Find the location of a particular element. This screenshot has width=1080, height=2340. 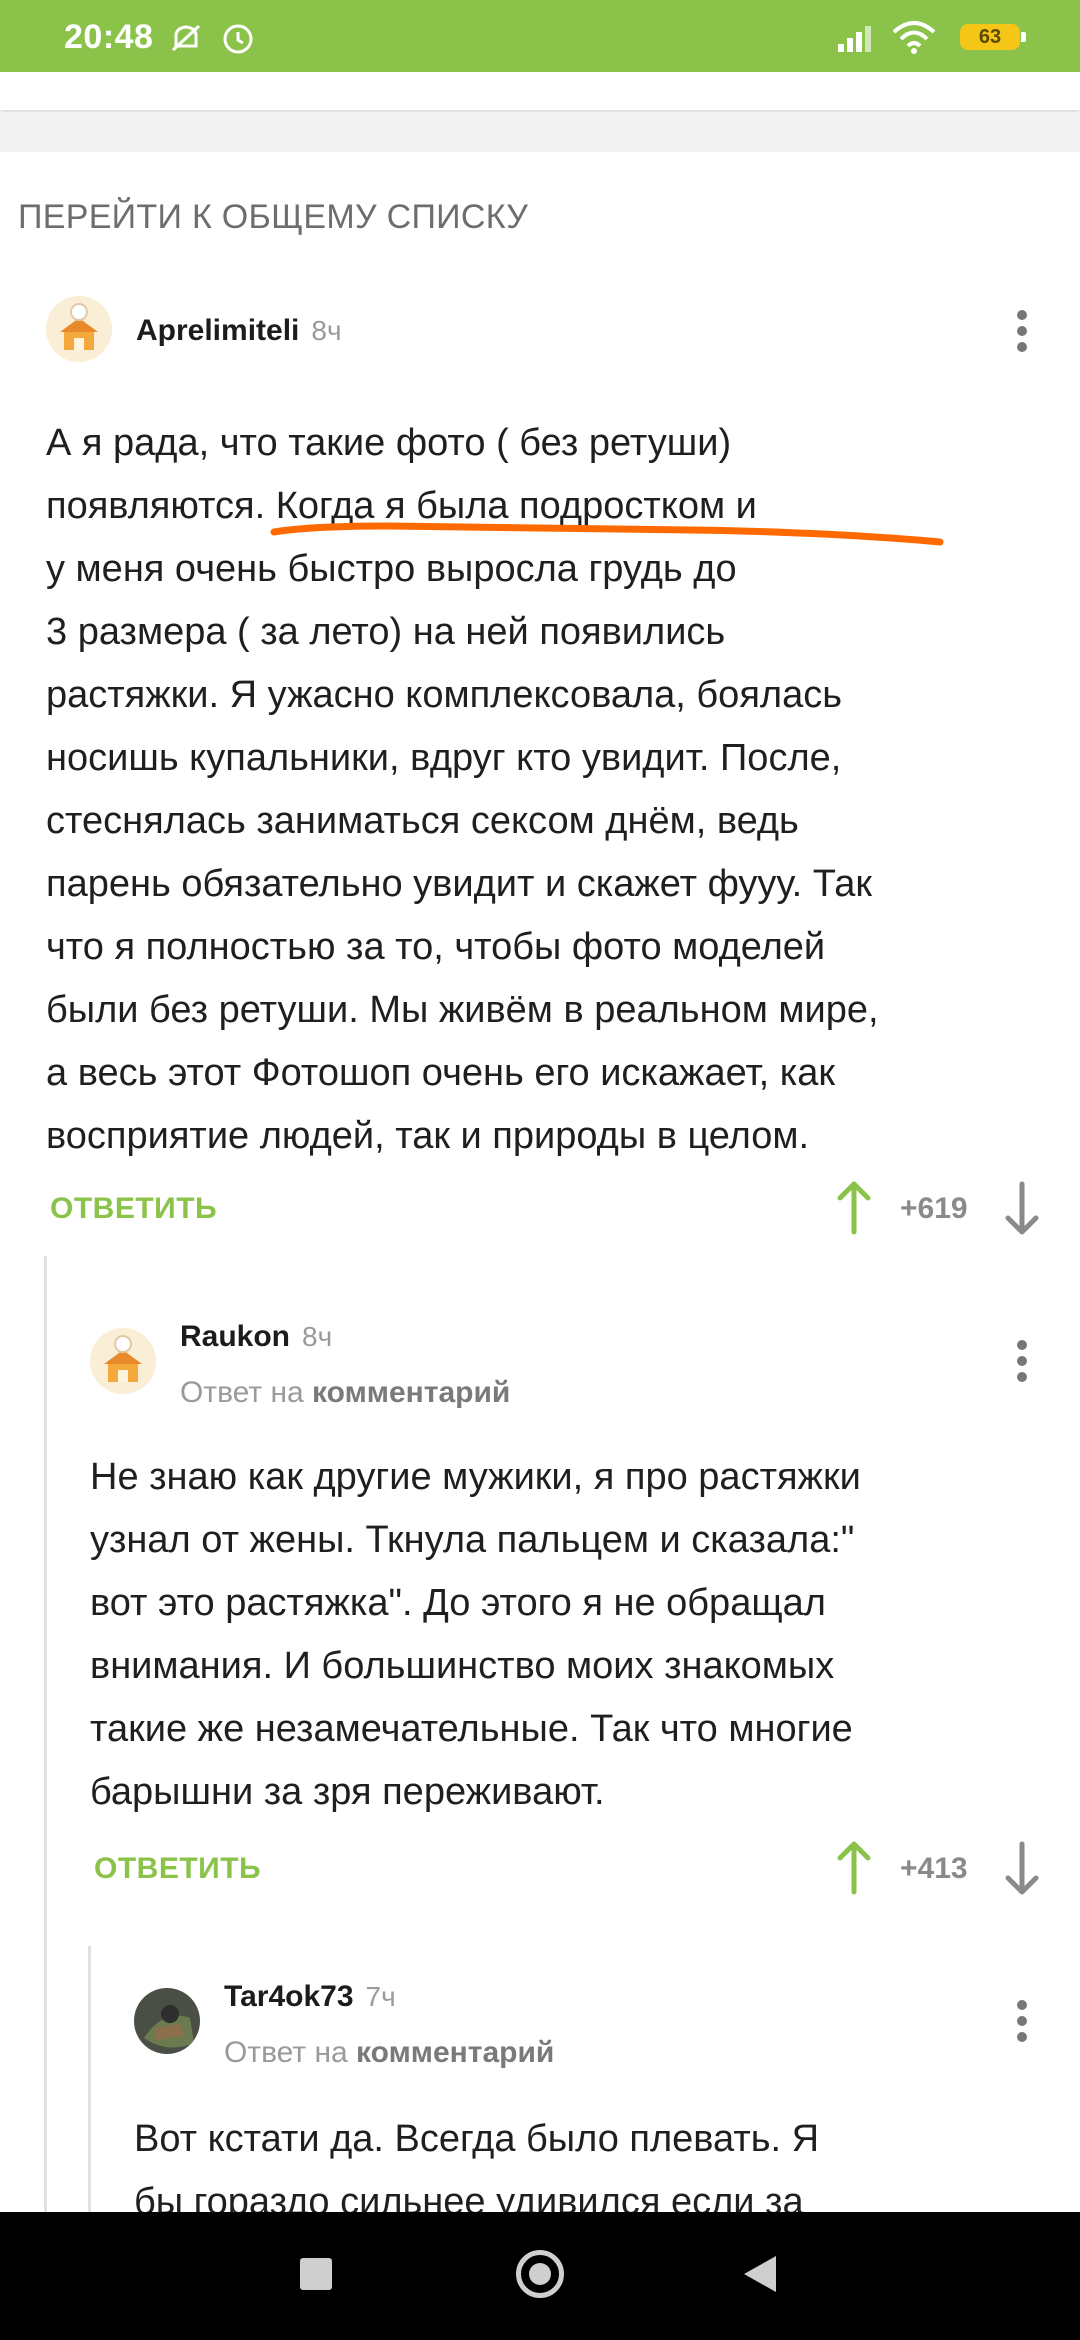

signal-icon is located at coordinates (858, 39).